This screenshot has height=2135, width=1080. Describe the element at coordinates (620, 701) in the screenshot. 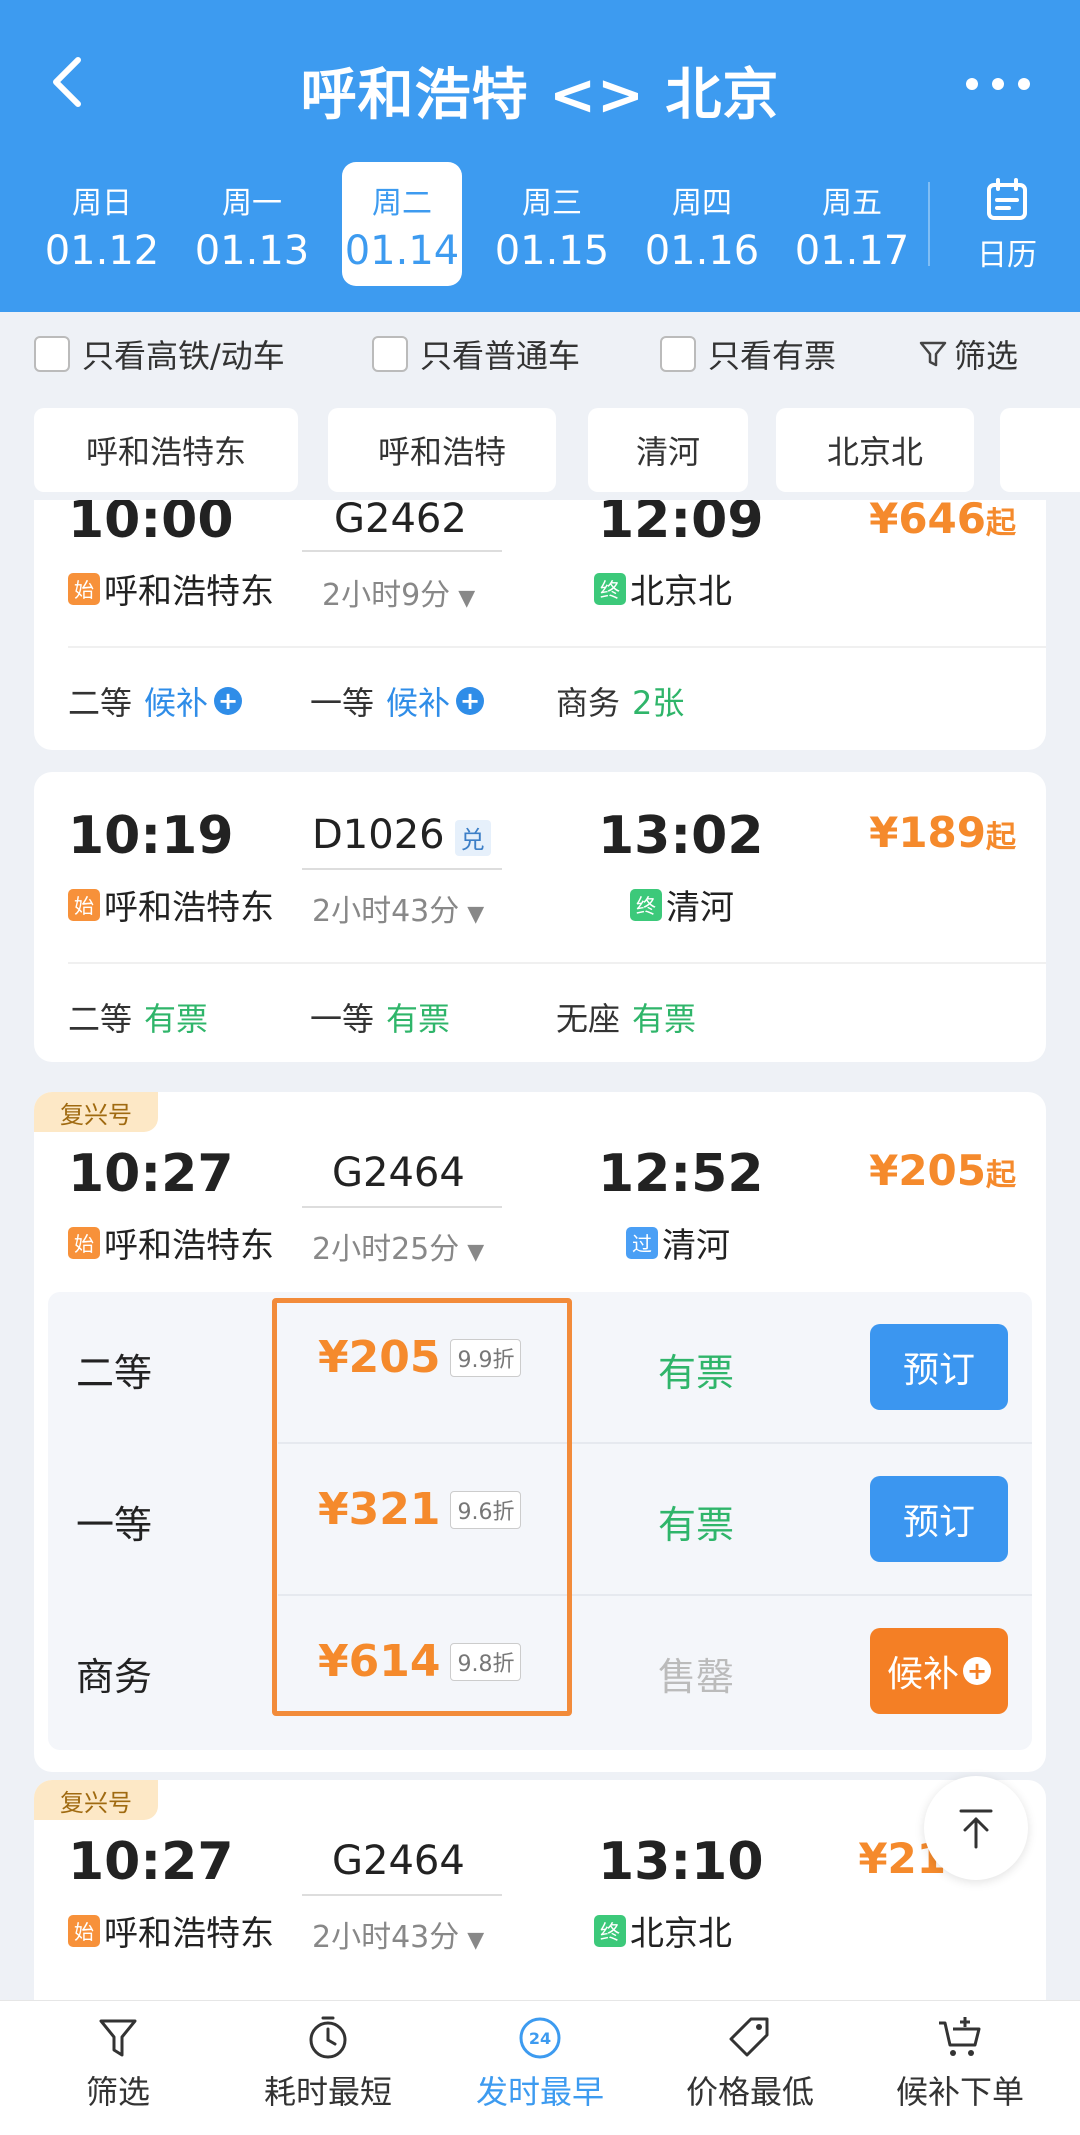

I see `seat-class: 商务 2张` at that location.